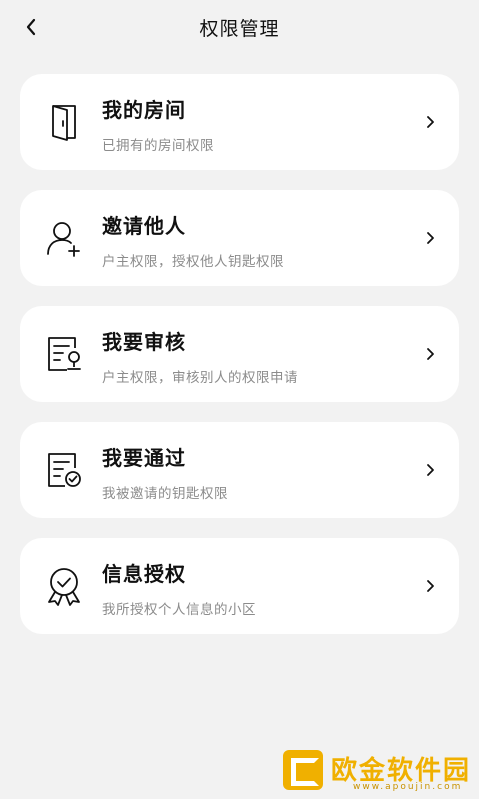  What do you see at coordinates (239, 470) in the screenshot?
I see `menu-item-approved: 我要通过 我被邀请的钥匙权限` at bounding box center [239, 470].